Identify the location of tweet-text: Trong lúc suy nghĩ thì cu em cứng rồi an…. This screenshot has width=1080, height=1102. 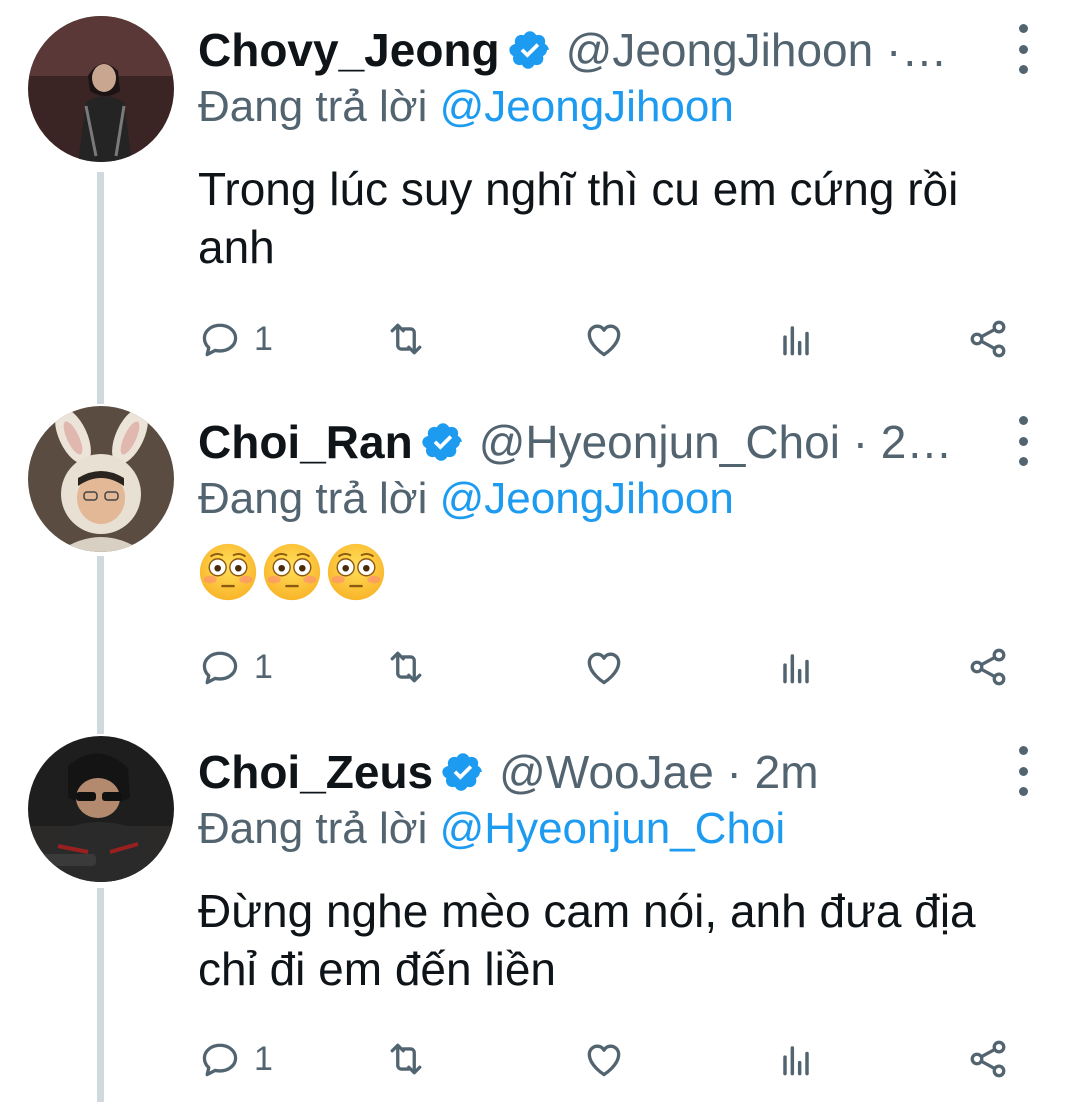
(578, 218).